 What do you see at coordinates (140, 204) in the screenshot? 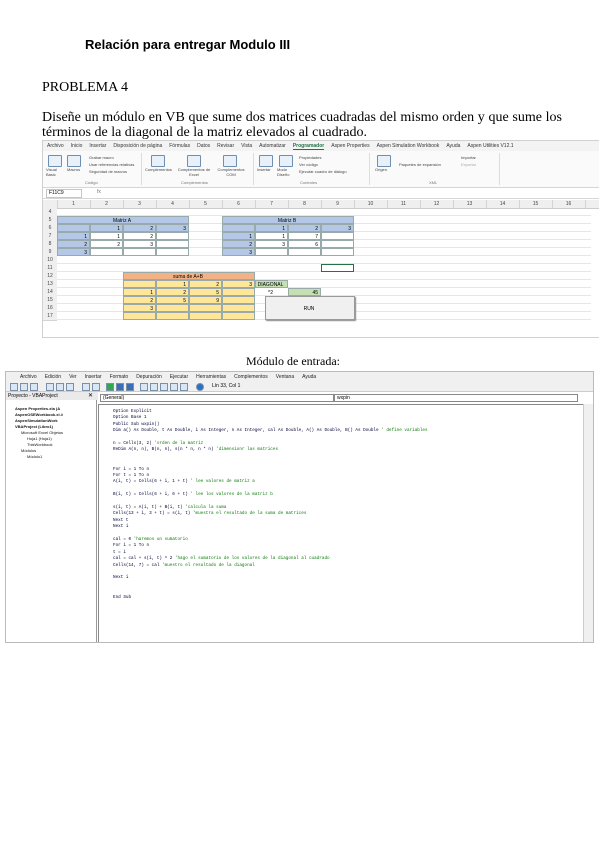
I see `column-header: 3` at bounding box center [140, 204].